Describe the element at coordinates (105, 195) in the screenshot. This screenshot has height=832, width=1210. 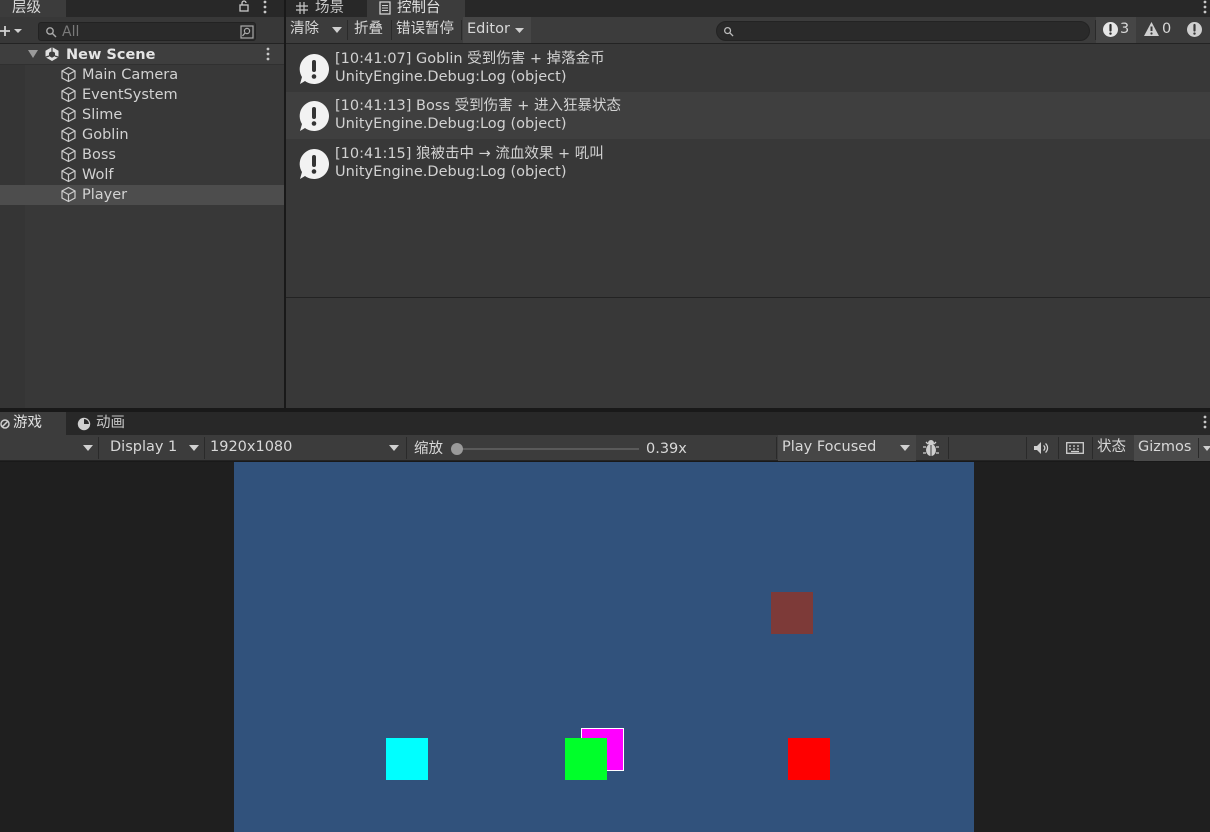
I see `hierarchy-item-label: Player` at that location.